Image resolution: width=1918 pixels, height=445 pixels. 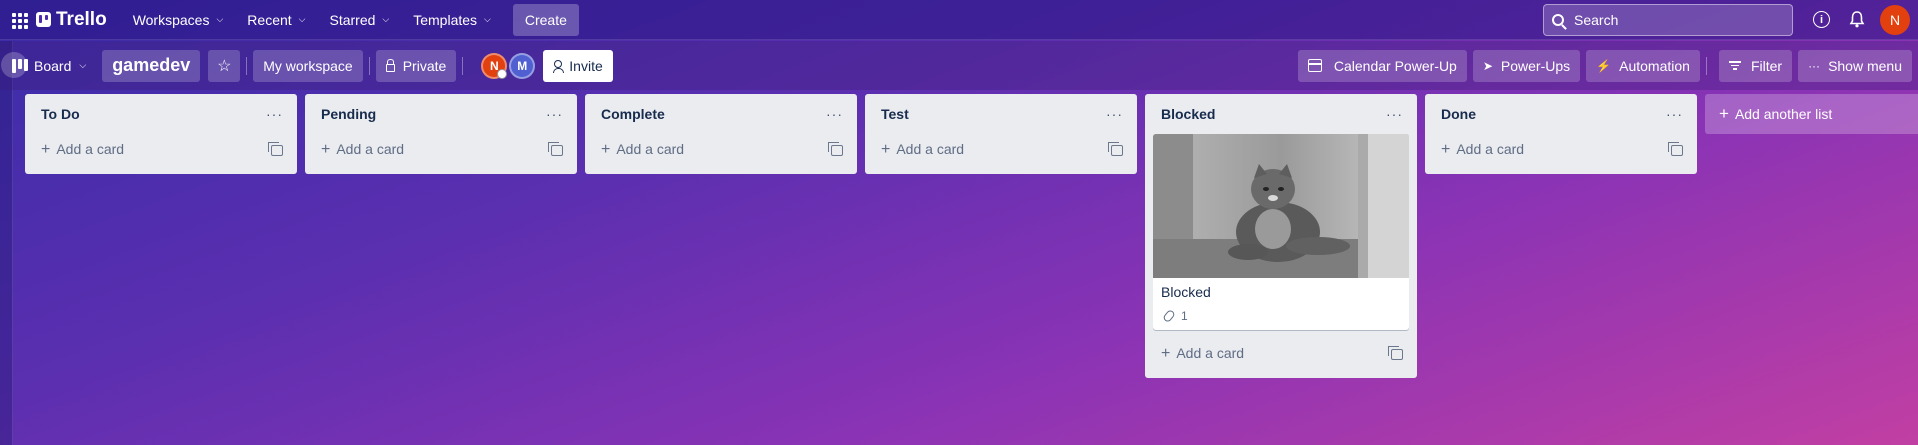 What do you see at coordinates (1188, 114) in the screenshot?
I see `list-title: Blocked` at bounding box center [1188, 114].